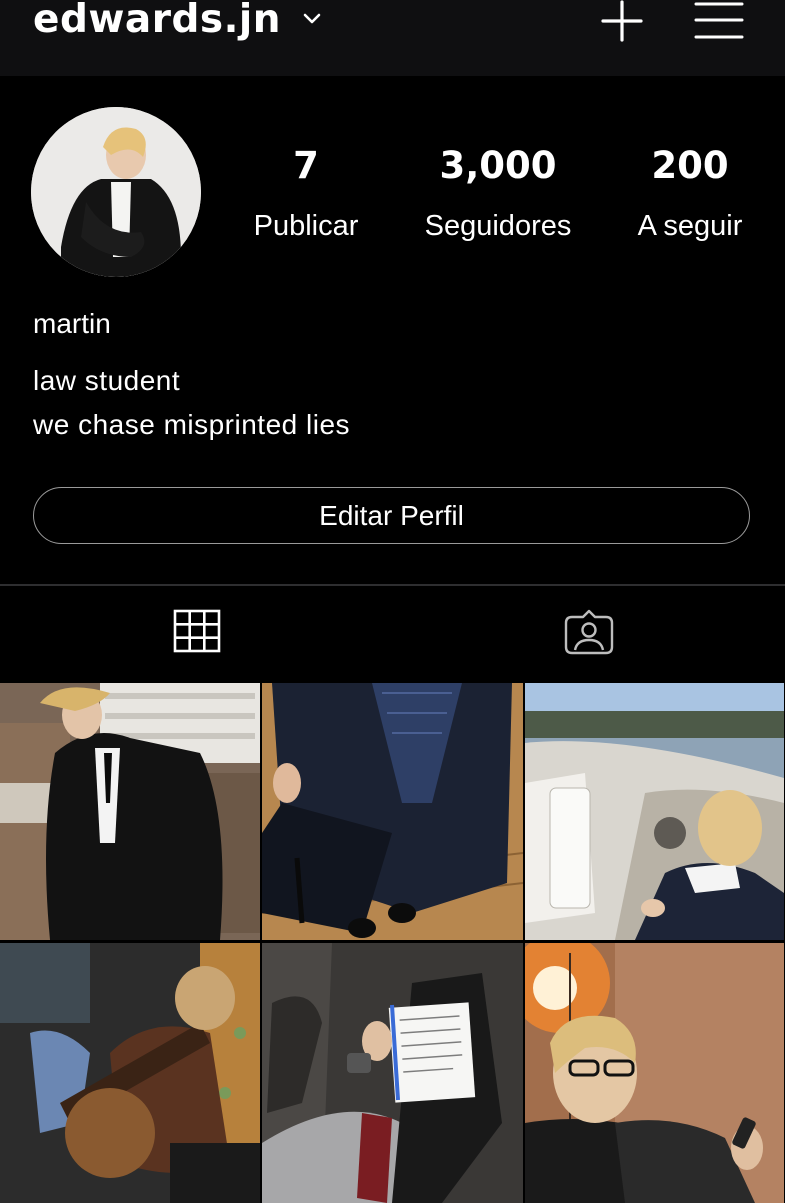 This screenshot has height=1203, width=785. Describe the element at coordinates (622, 21) in the screenshot. I see `plus-icon` at that location.